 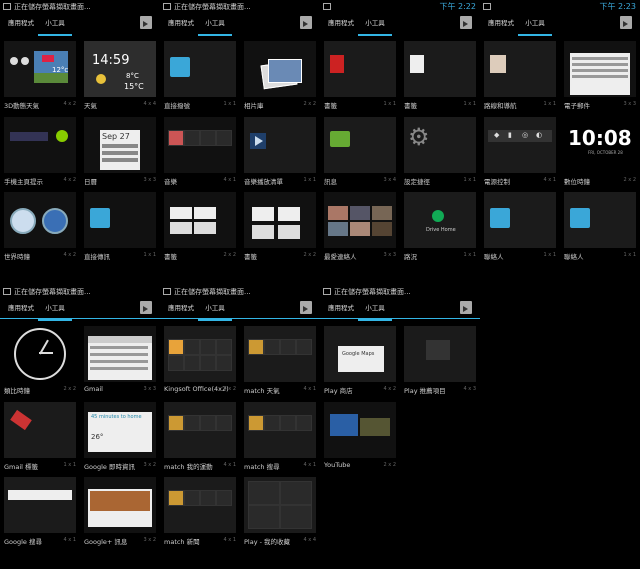 What do you see at coordinates (375, 427) in the screenshot?
I see `video-thumb` at bounding box center [375, 427].